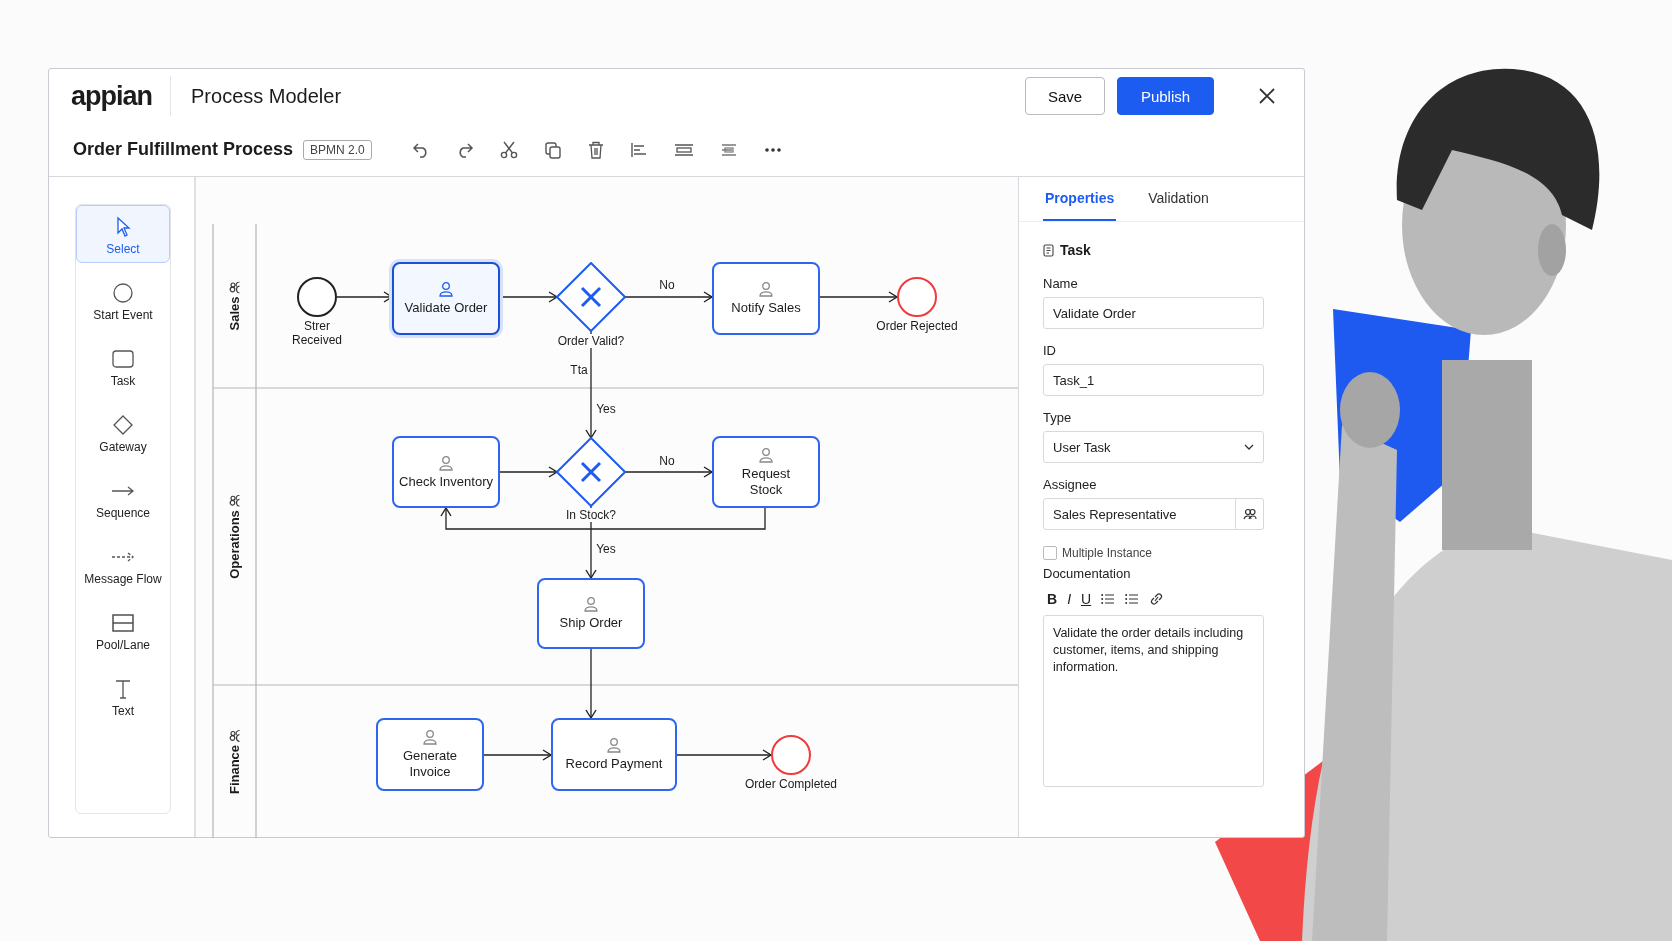  I want to click on task-label: Check Inventory, so click(446, 481).